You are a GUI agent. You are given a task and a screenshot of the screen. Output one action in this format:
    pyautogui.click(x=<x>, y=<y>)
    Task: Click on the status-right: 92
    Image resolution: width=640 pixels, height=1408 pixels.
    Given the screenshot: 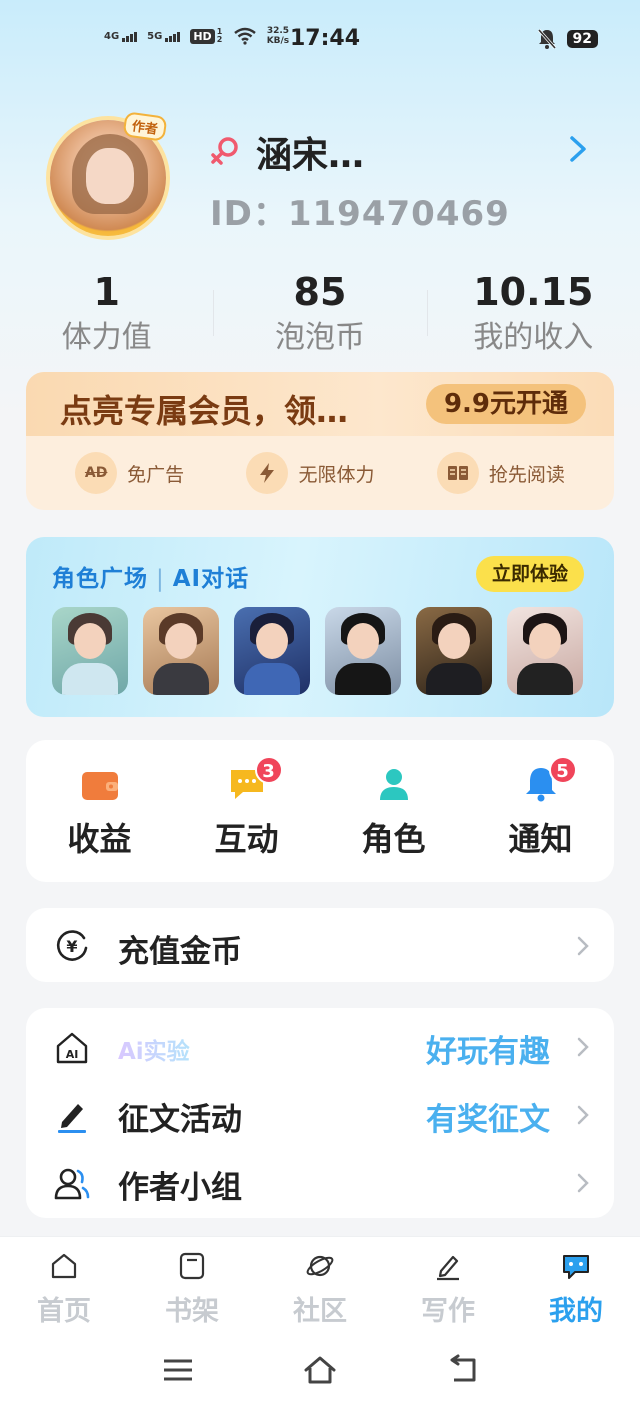 What is the action you would take?
    pyautogui.click(x=567, y=39)
    